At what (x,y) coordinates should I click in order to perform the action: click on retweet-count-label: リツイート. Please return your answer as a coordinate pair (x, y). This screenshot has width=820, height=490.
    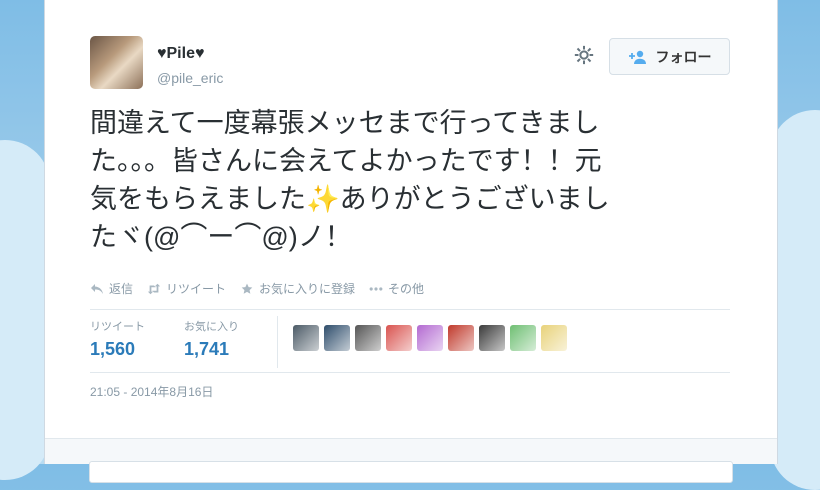
    Looking at the image, I should click on (117, 327).